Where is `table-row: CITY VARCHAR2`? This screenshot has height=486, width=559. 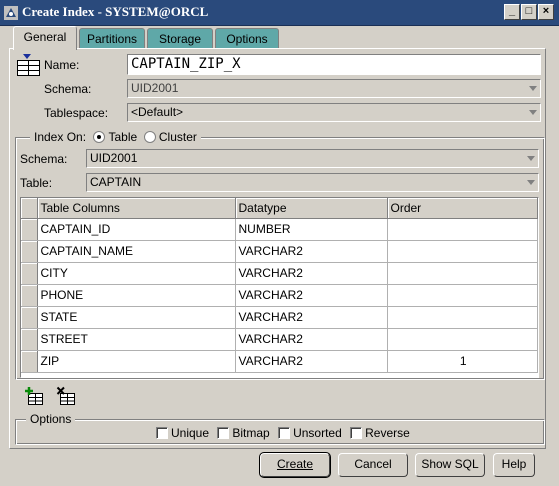 table-row: CITY VARCHAR2 is located at coordinates (279, 273).